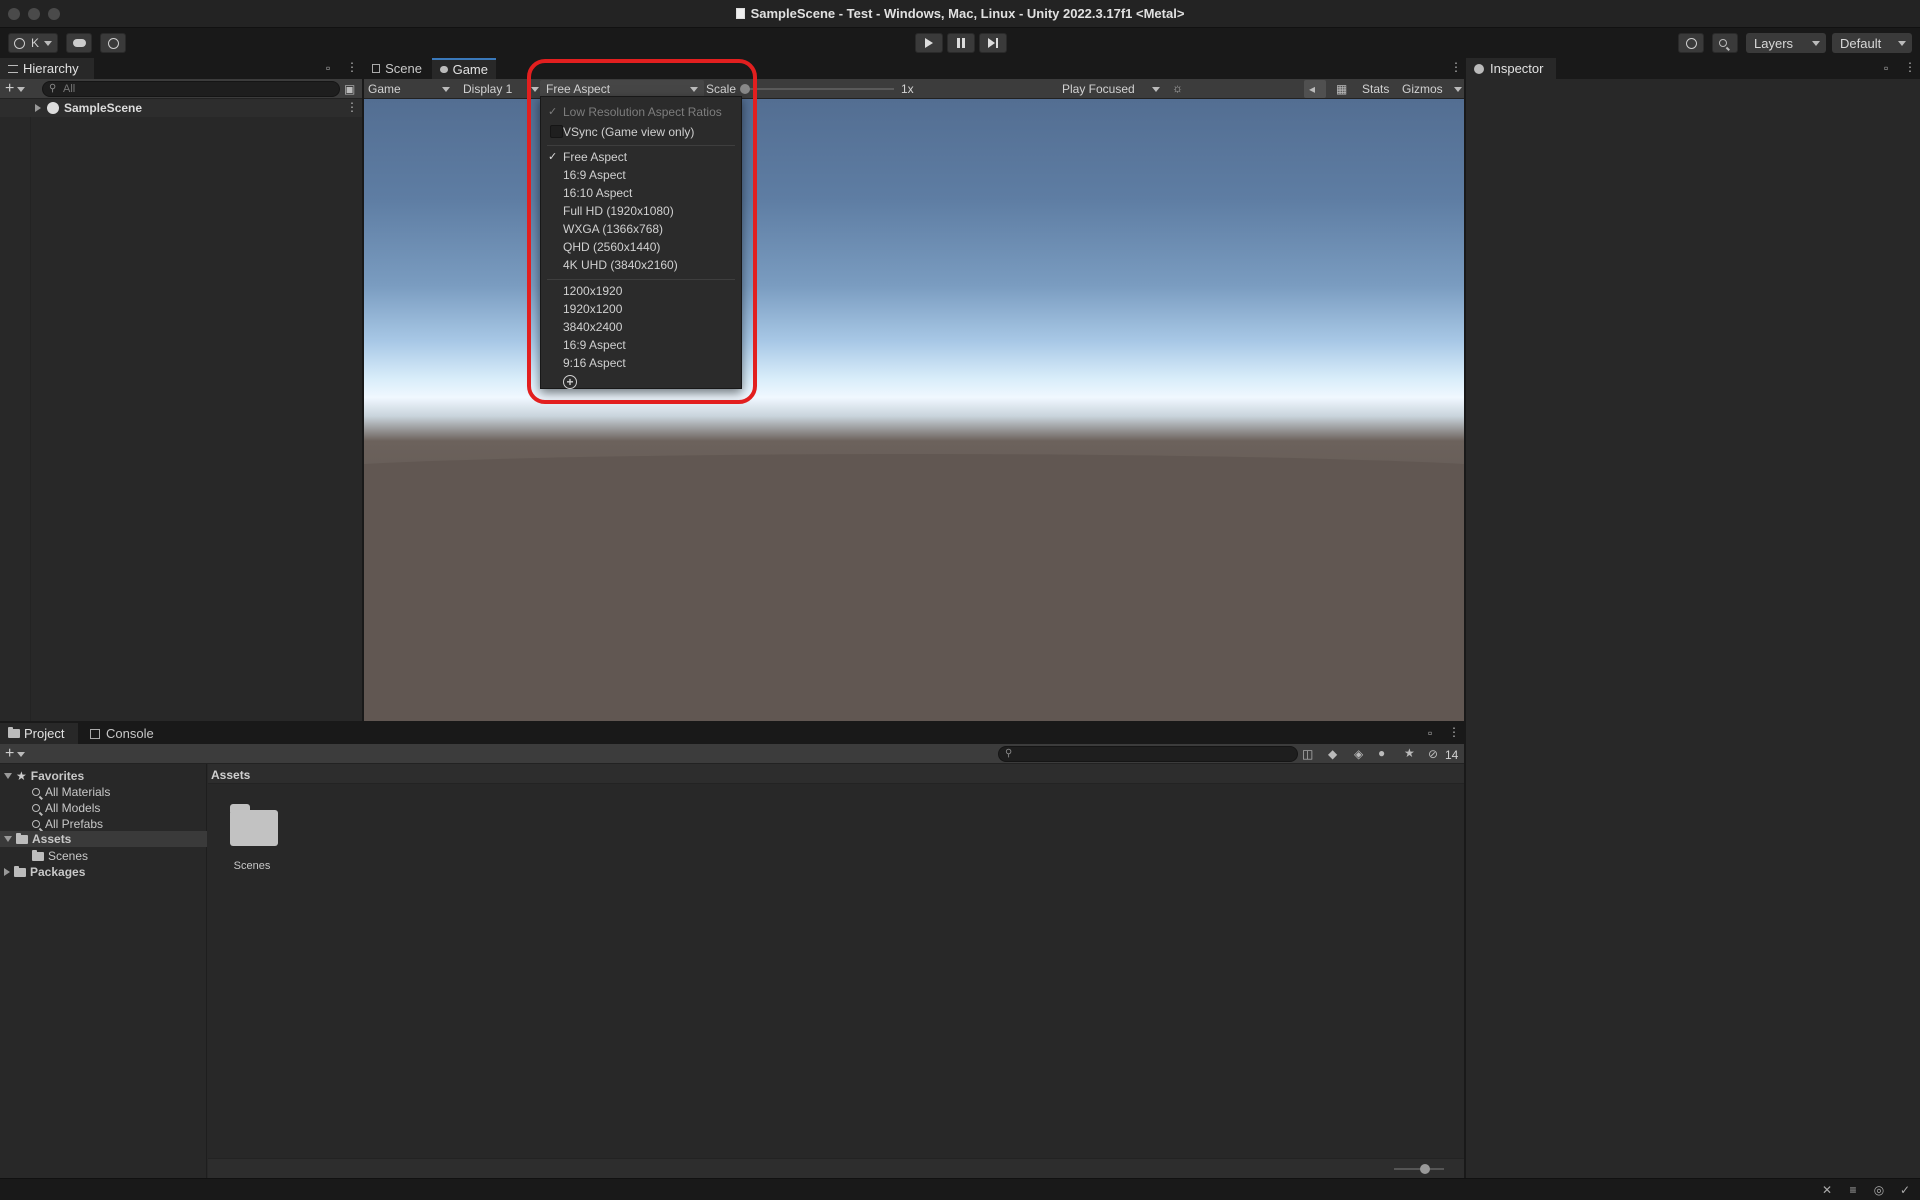  Describe the element at coordinates (993, 43) in the screenshot. I see `step-button` at that location.